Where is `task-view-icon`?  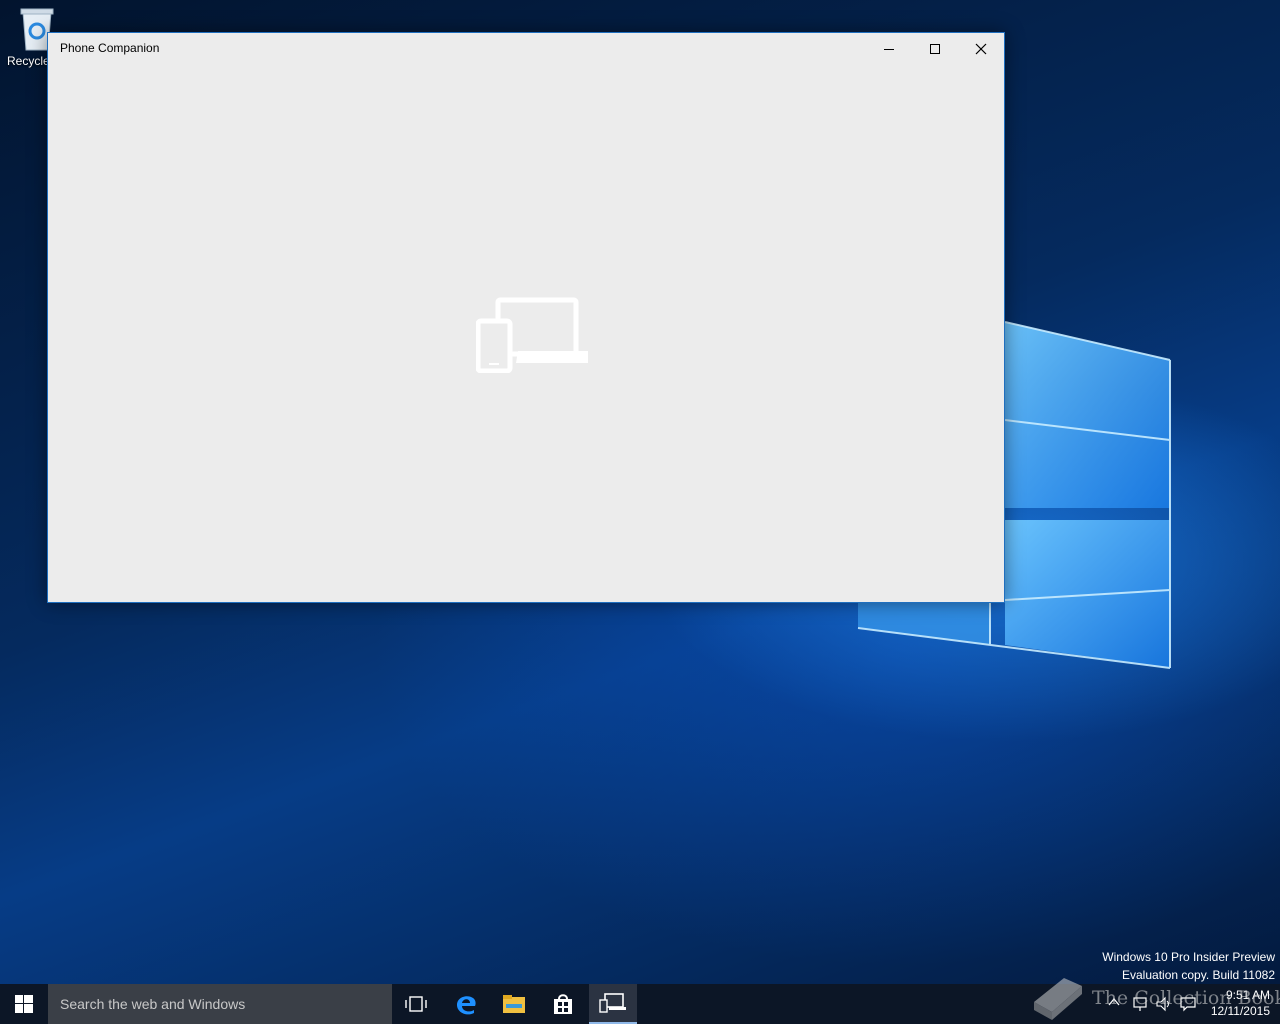
task-view-icon is located at coordinates (416, 1004).